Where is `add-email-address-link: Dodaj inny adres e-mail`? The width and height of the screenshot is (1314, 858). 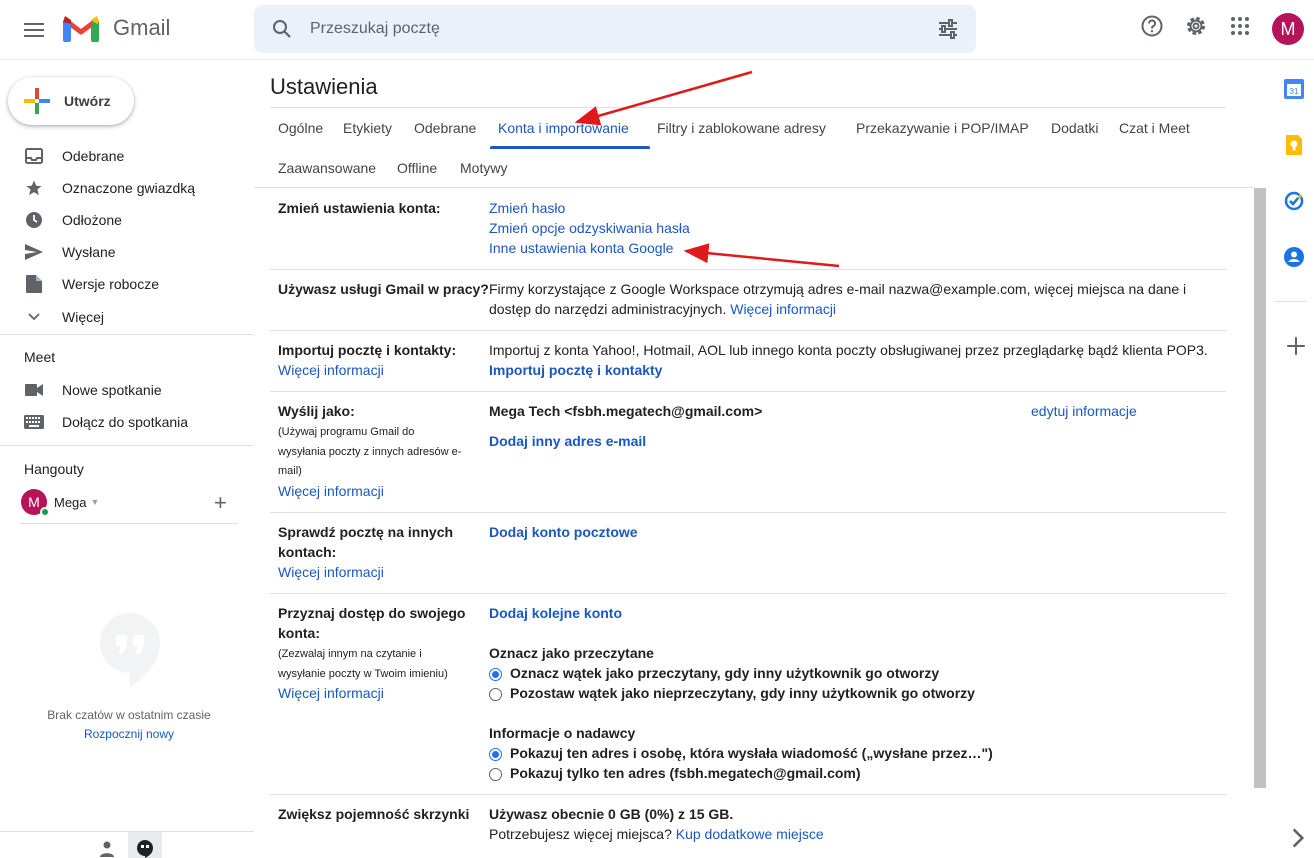 add-email-address-link: Dodaj inny adres e-mail is located at coordinates (567, 441).